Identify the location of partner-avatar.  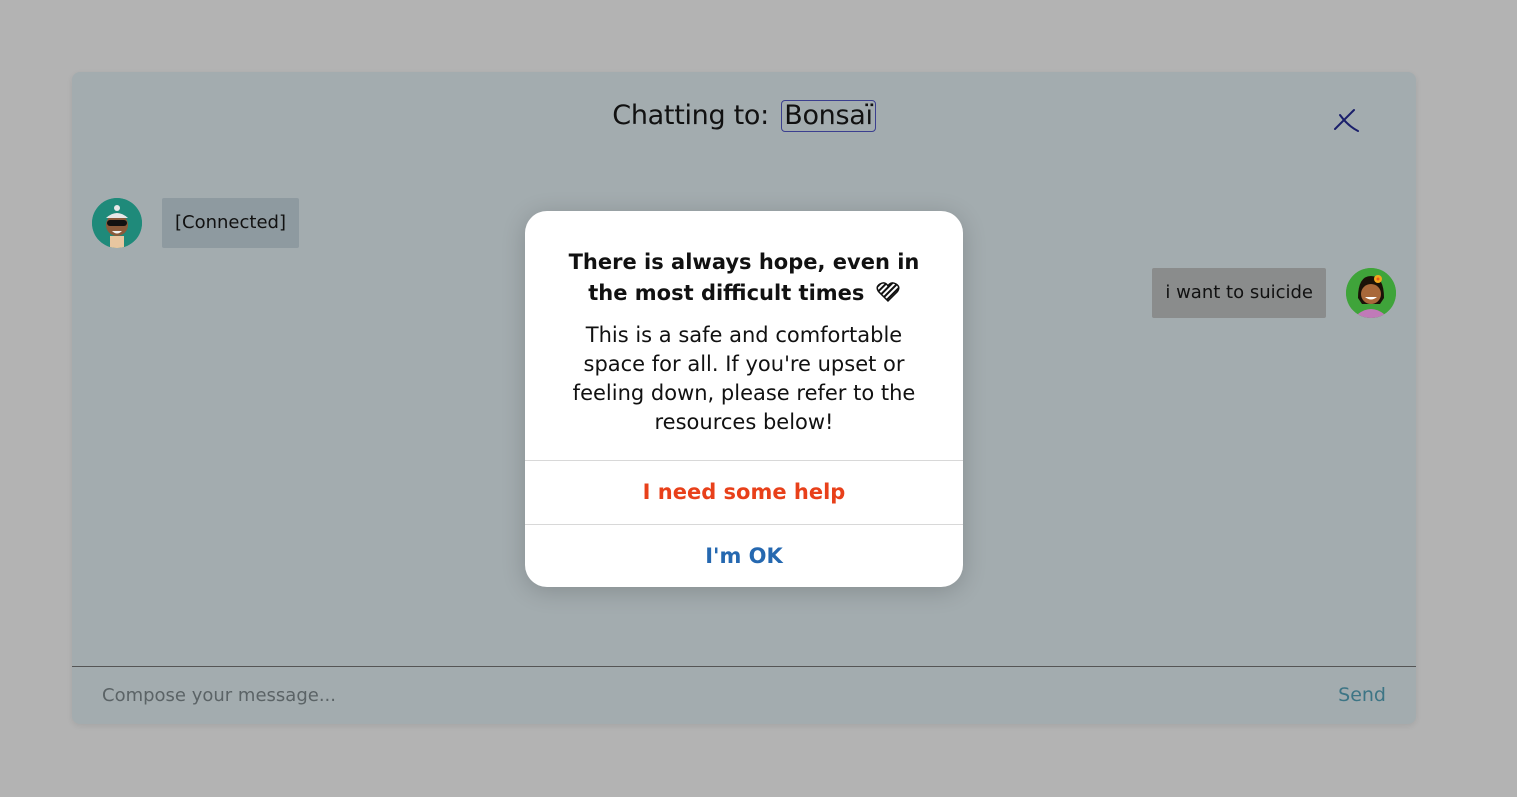
(117, 223).